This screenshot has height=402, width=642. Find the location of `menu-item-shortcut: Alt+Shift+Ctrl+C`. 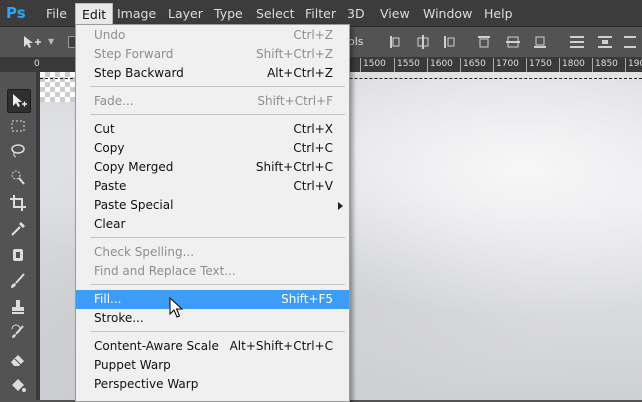

menu-item-shortcut: Alt+Shift+Ctrl+C is located at coordinates (281, 346).